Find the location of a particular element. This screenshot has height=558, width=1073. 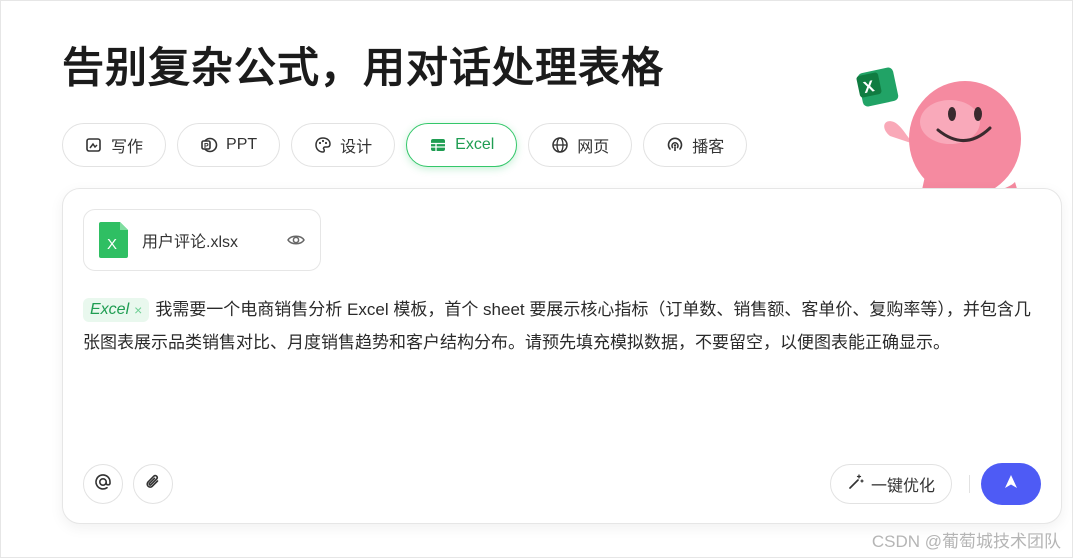

excel-mode-chip: Excel × is located at coordinates (116, 310).